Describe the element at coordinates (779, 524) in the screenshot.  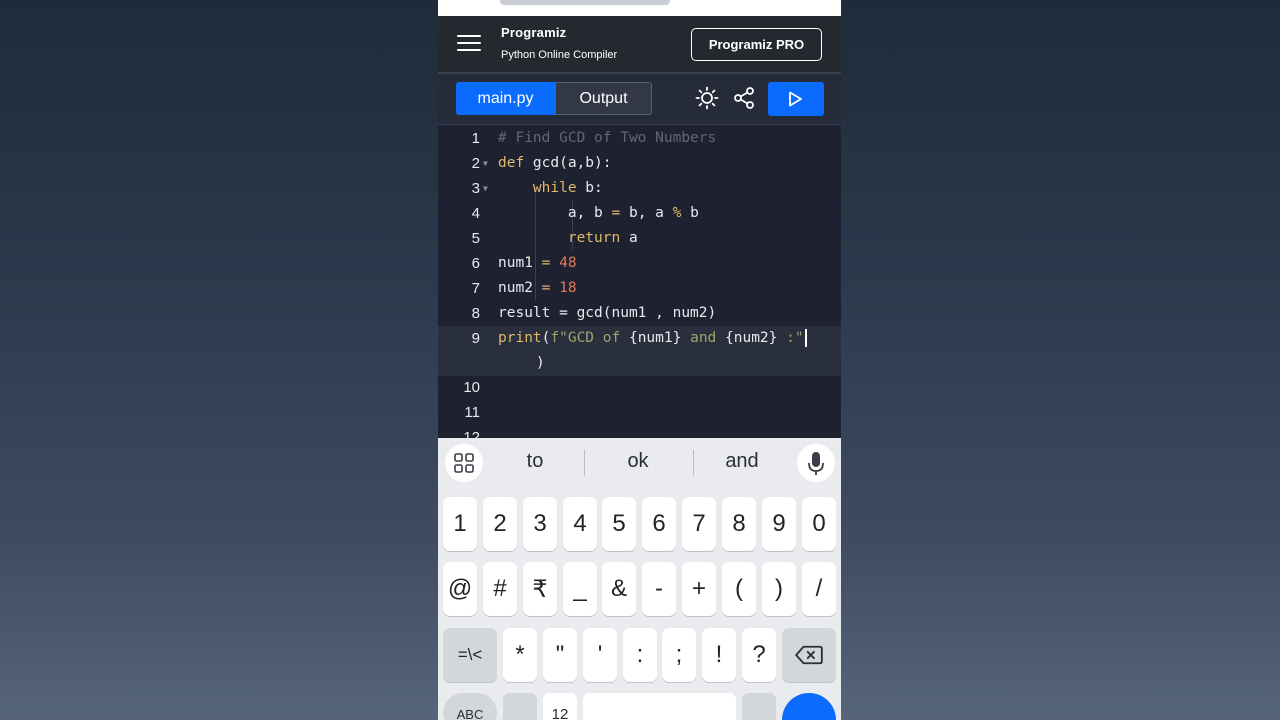
I see `key: 9` at that location.